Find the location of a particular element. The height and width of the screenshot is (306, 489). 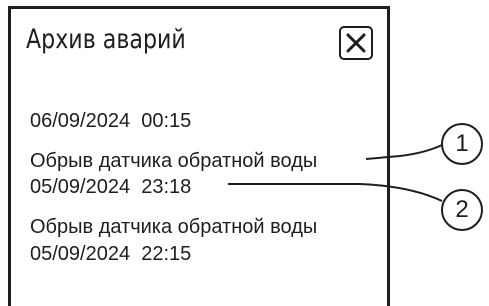

callout-marker-2: 2 is located at coordinates (462, 210).